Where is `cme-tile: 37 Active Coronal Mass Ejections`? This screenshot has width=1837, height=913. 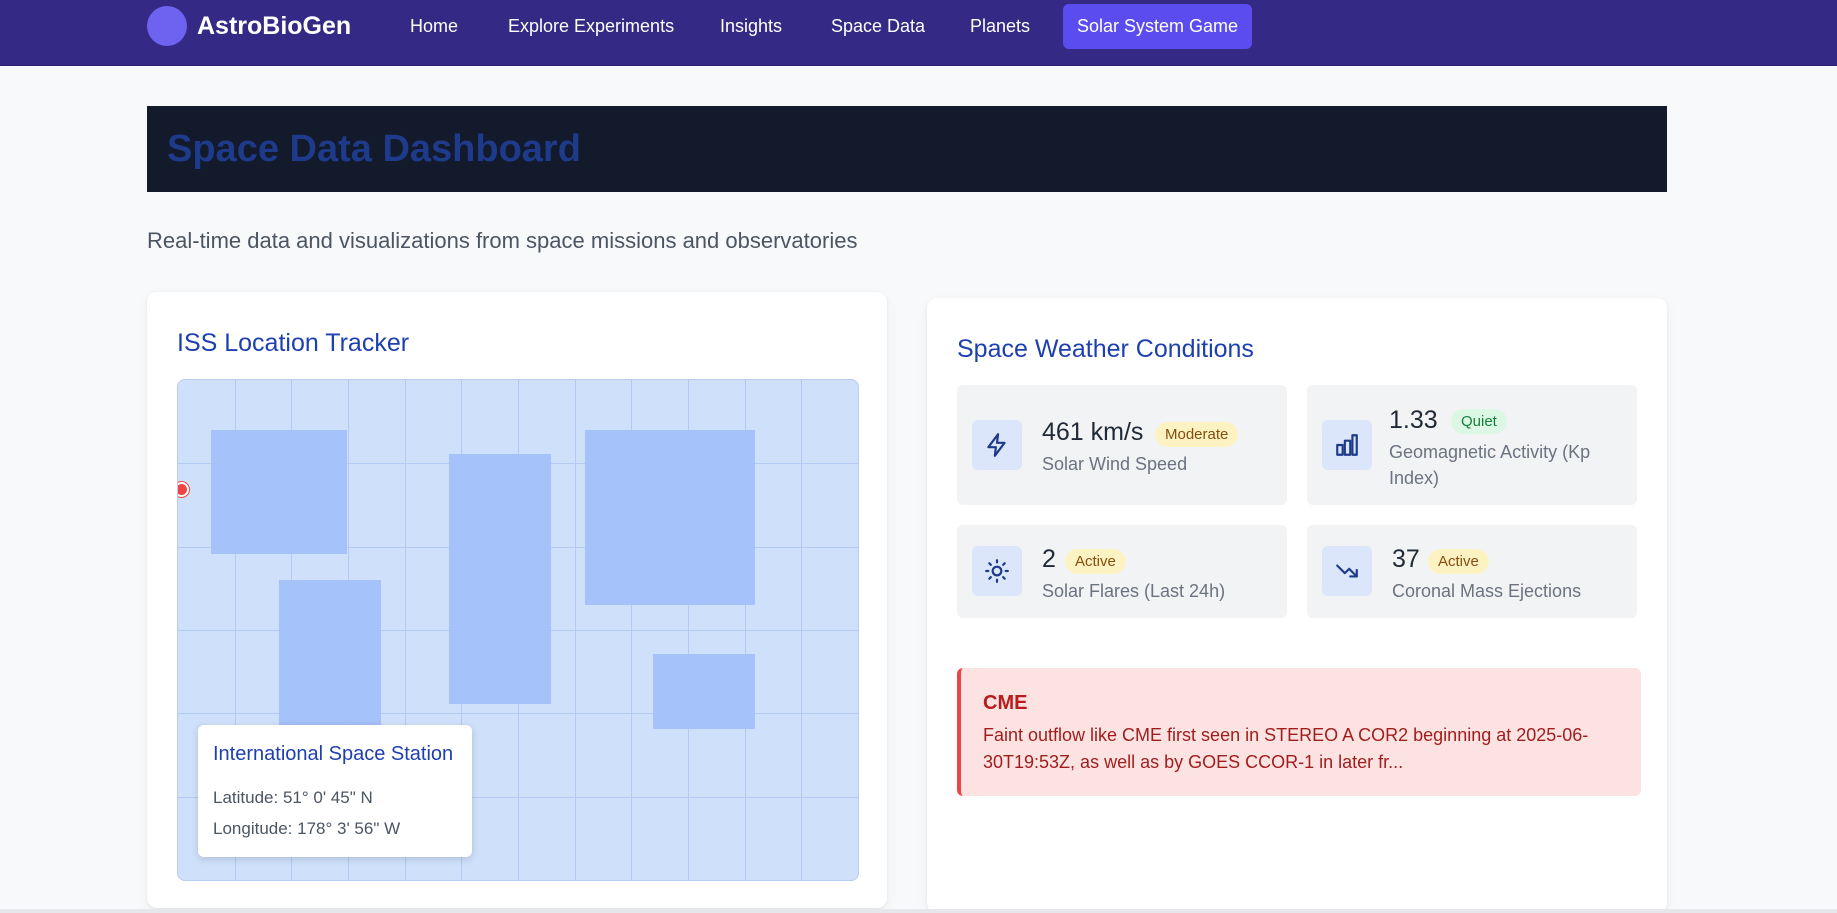 cme-tile: 37 Active Coronal Mass Ejections is located at coordinates (1472, 571).